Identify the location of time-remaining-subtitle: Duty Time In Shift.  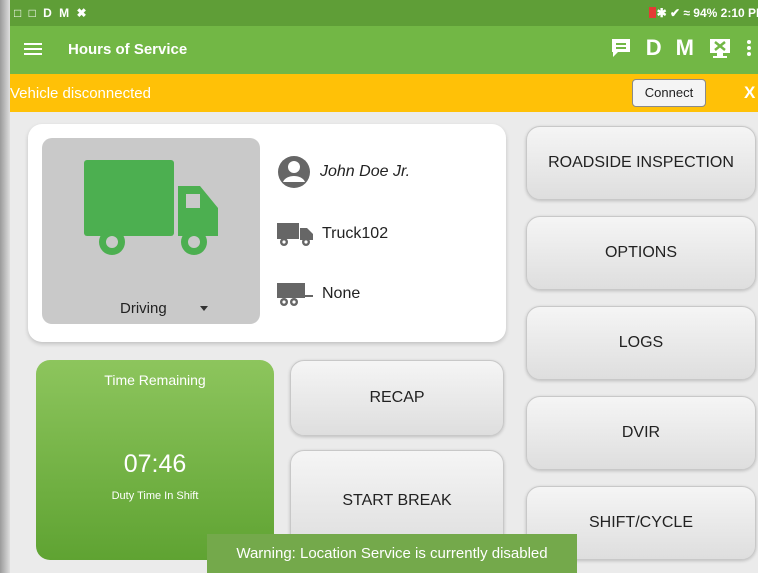
(155, 496).